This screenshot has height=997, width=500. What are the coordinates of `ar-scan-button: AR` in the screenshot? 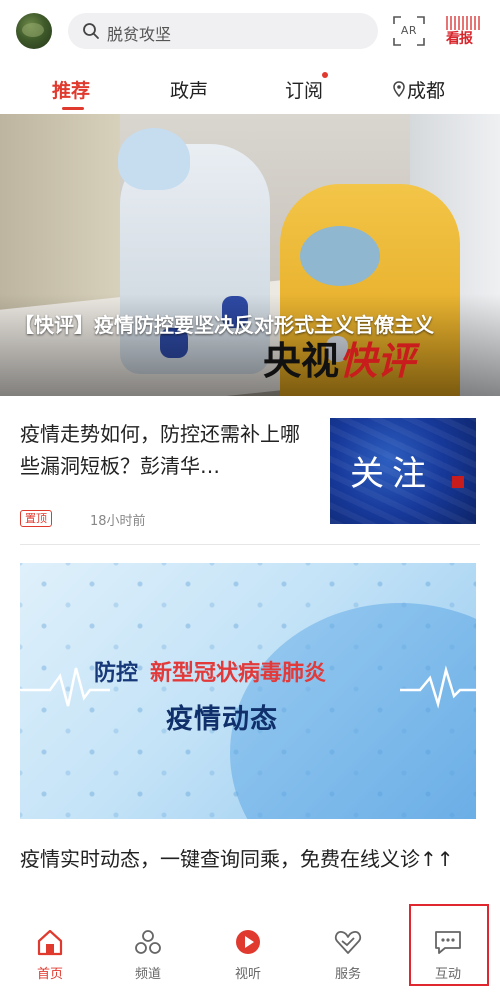 It's located at (409, 31).